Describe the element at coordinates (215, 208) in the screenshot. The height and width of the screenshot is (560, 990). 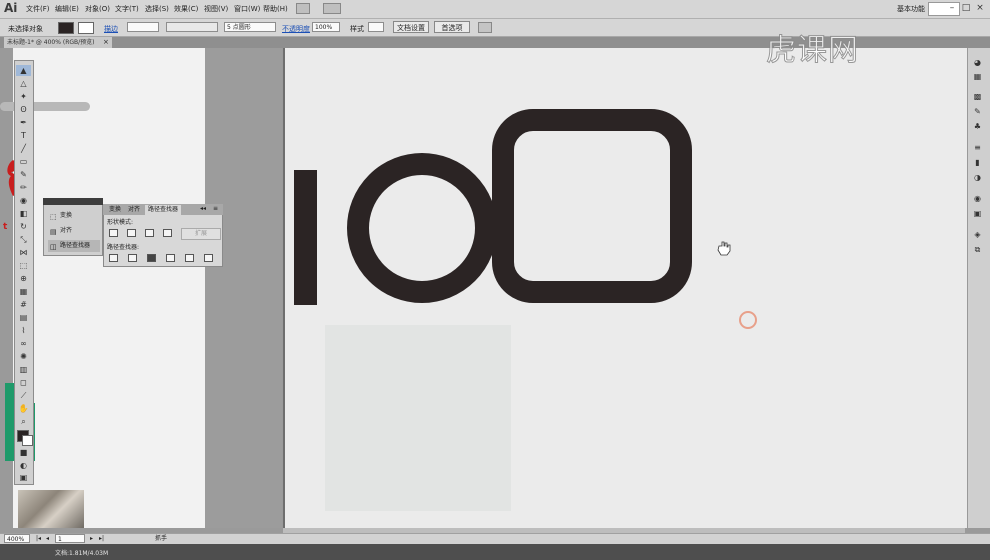
I see `panel-menu-icon: ≡` at that location.